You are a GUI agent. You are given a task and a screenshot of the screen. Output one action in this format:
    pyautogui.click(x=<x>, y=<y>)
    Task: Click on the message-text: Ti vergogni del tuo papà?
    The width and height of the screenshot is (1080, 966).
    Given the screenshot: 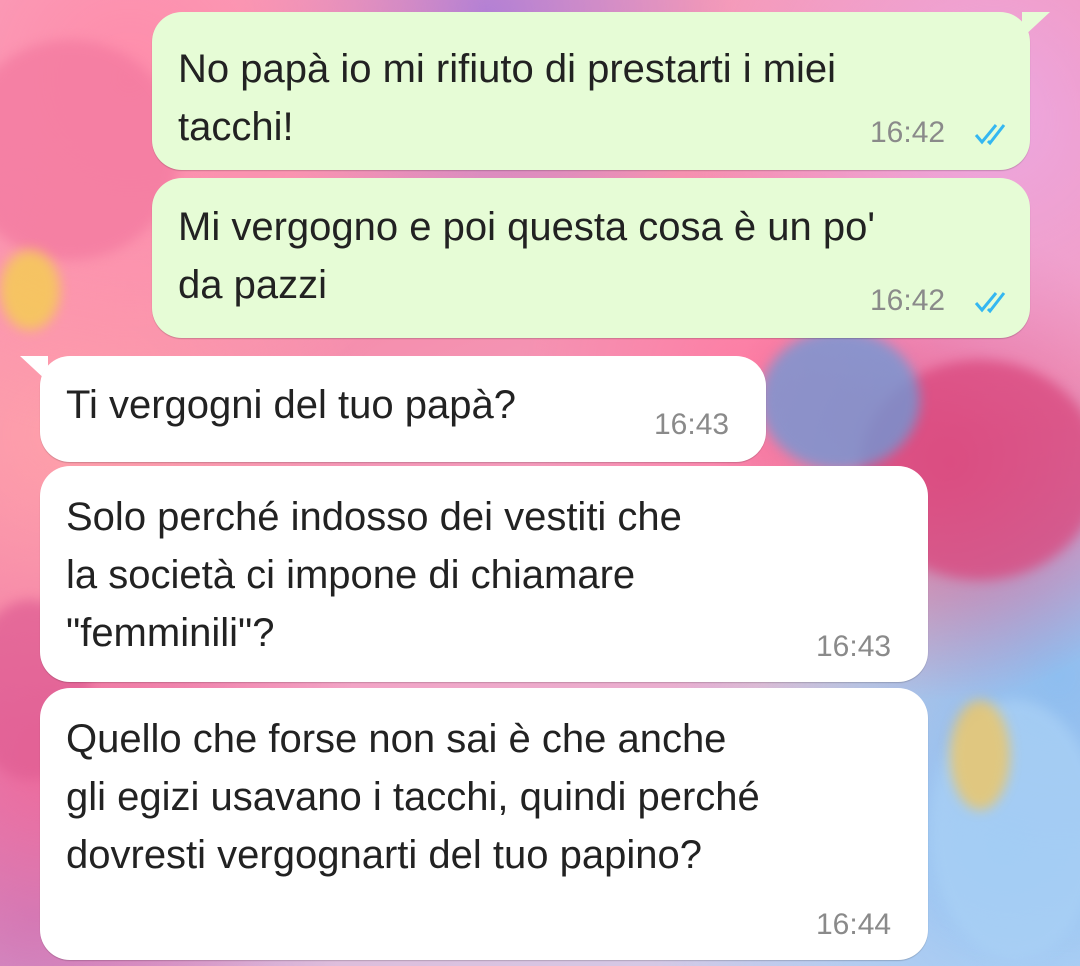 What is the action you would take?
    pyautogui.click(x=291, y=405)
    